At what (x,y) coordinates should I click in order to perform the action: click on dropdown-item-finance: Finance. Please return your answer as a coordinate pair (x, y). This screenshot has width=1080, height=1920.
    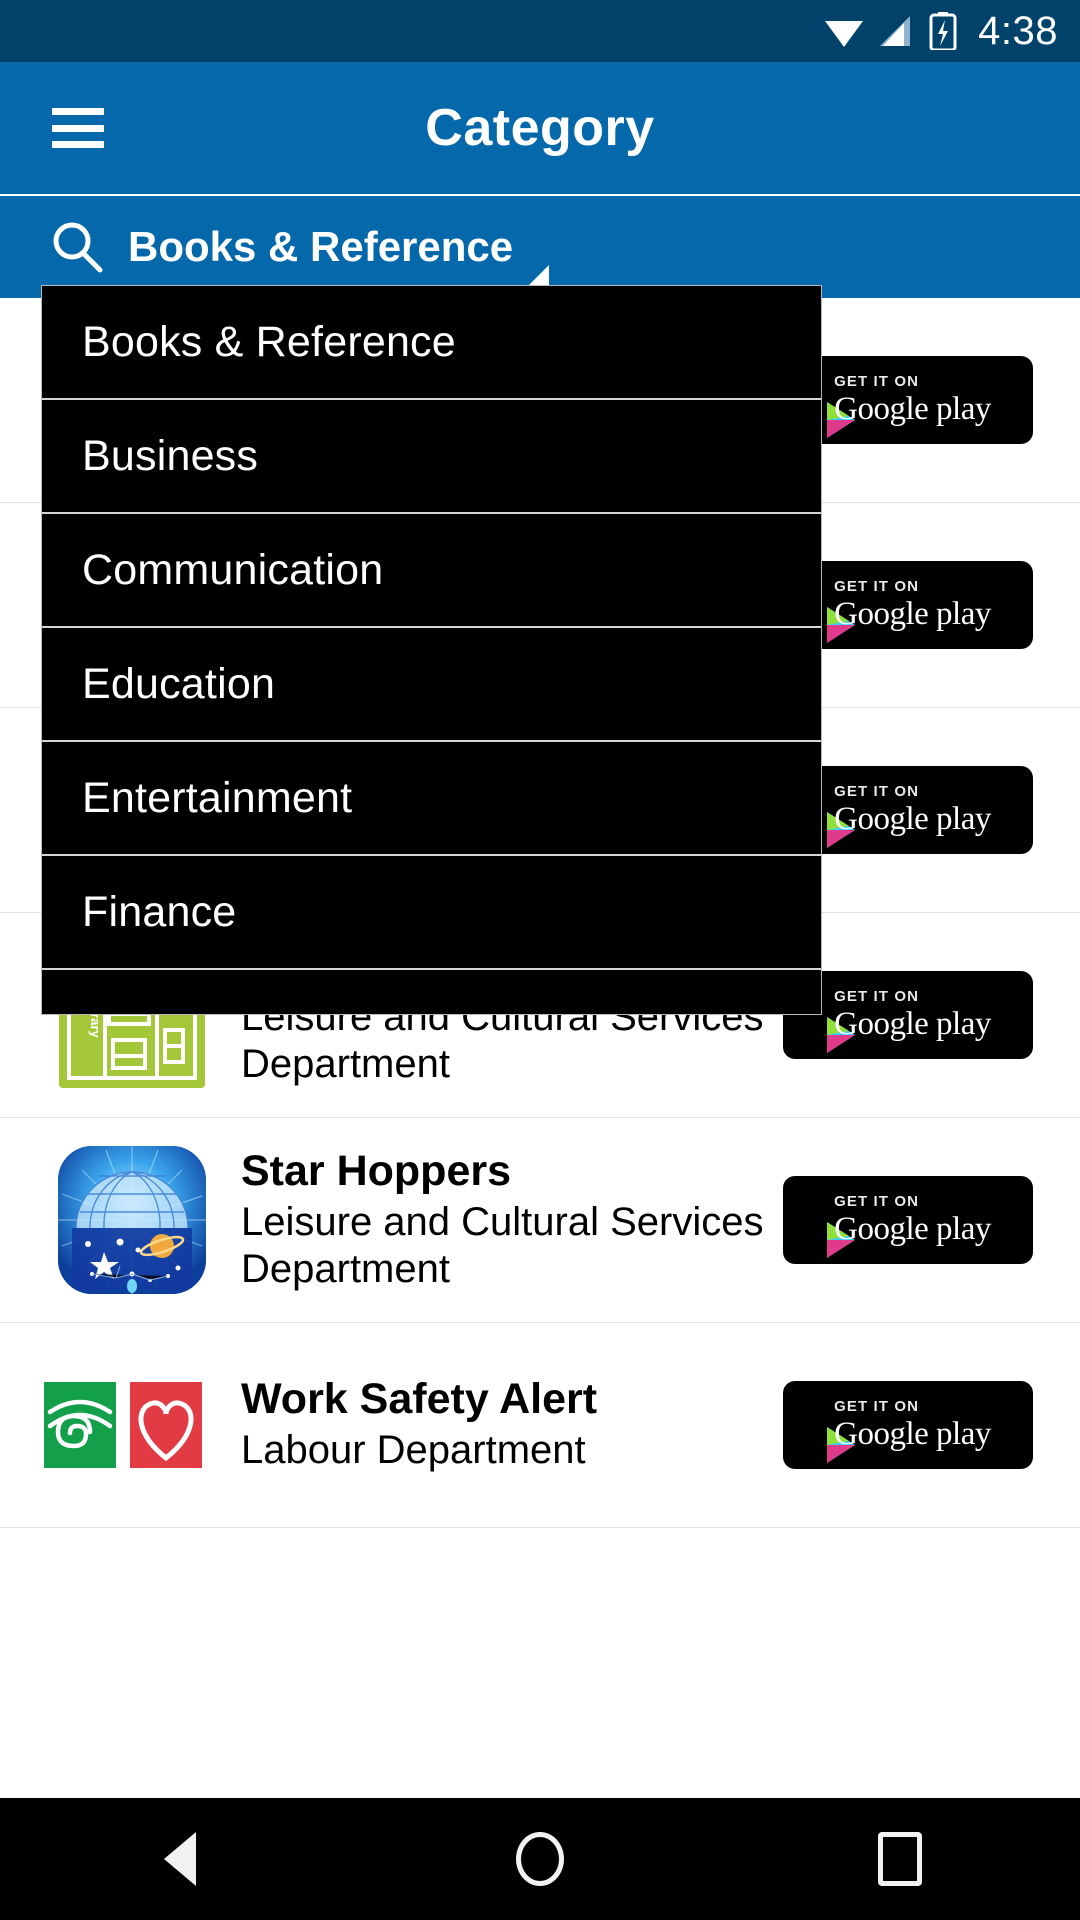
    Looking at the image, I should click on (431, 913).